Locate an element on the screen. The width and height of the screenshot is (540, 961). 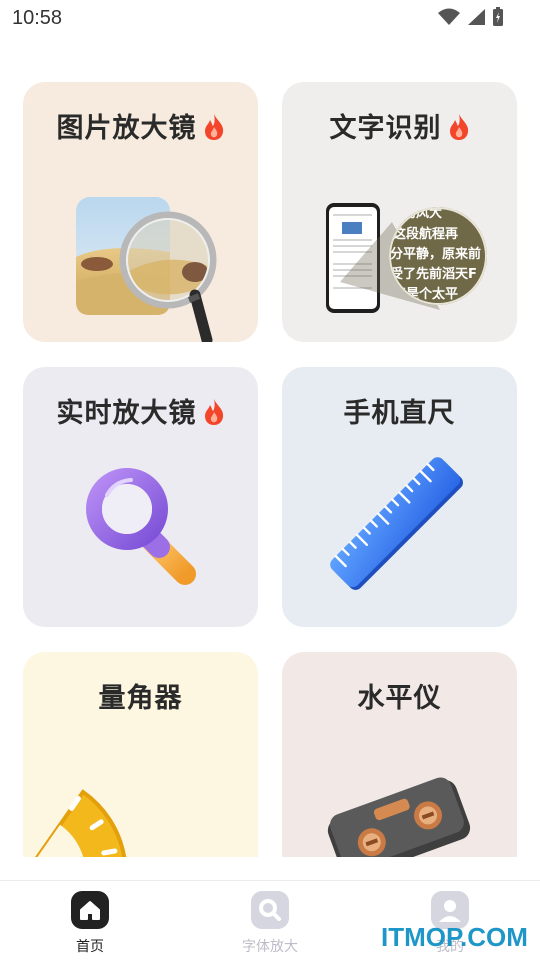
protractor-illustration is located at coordinates (75, 823).